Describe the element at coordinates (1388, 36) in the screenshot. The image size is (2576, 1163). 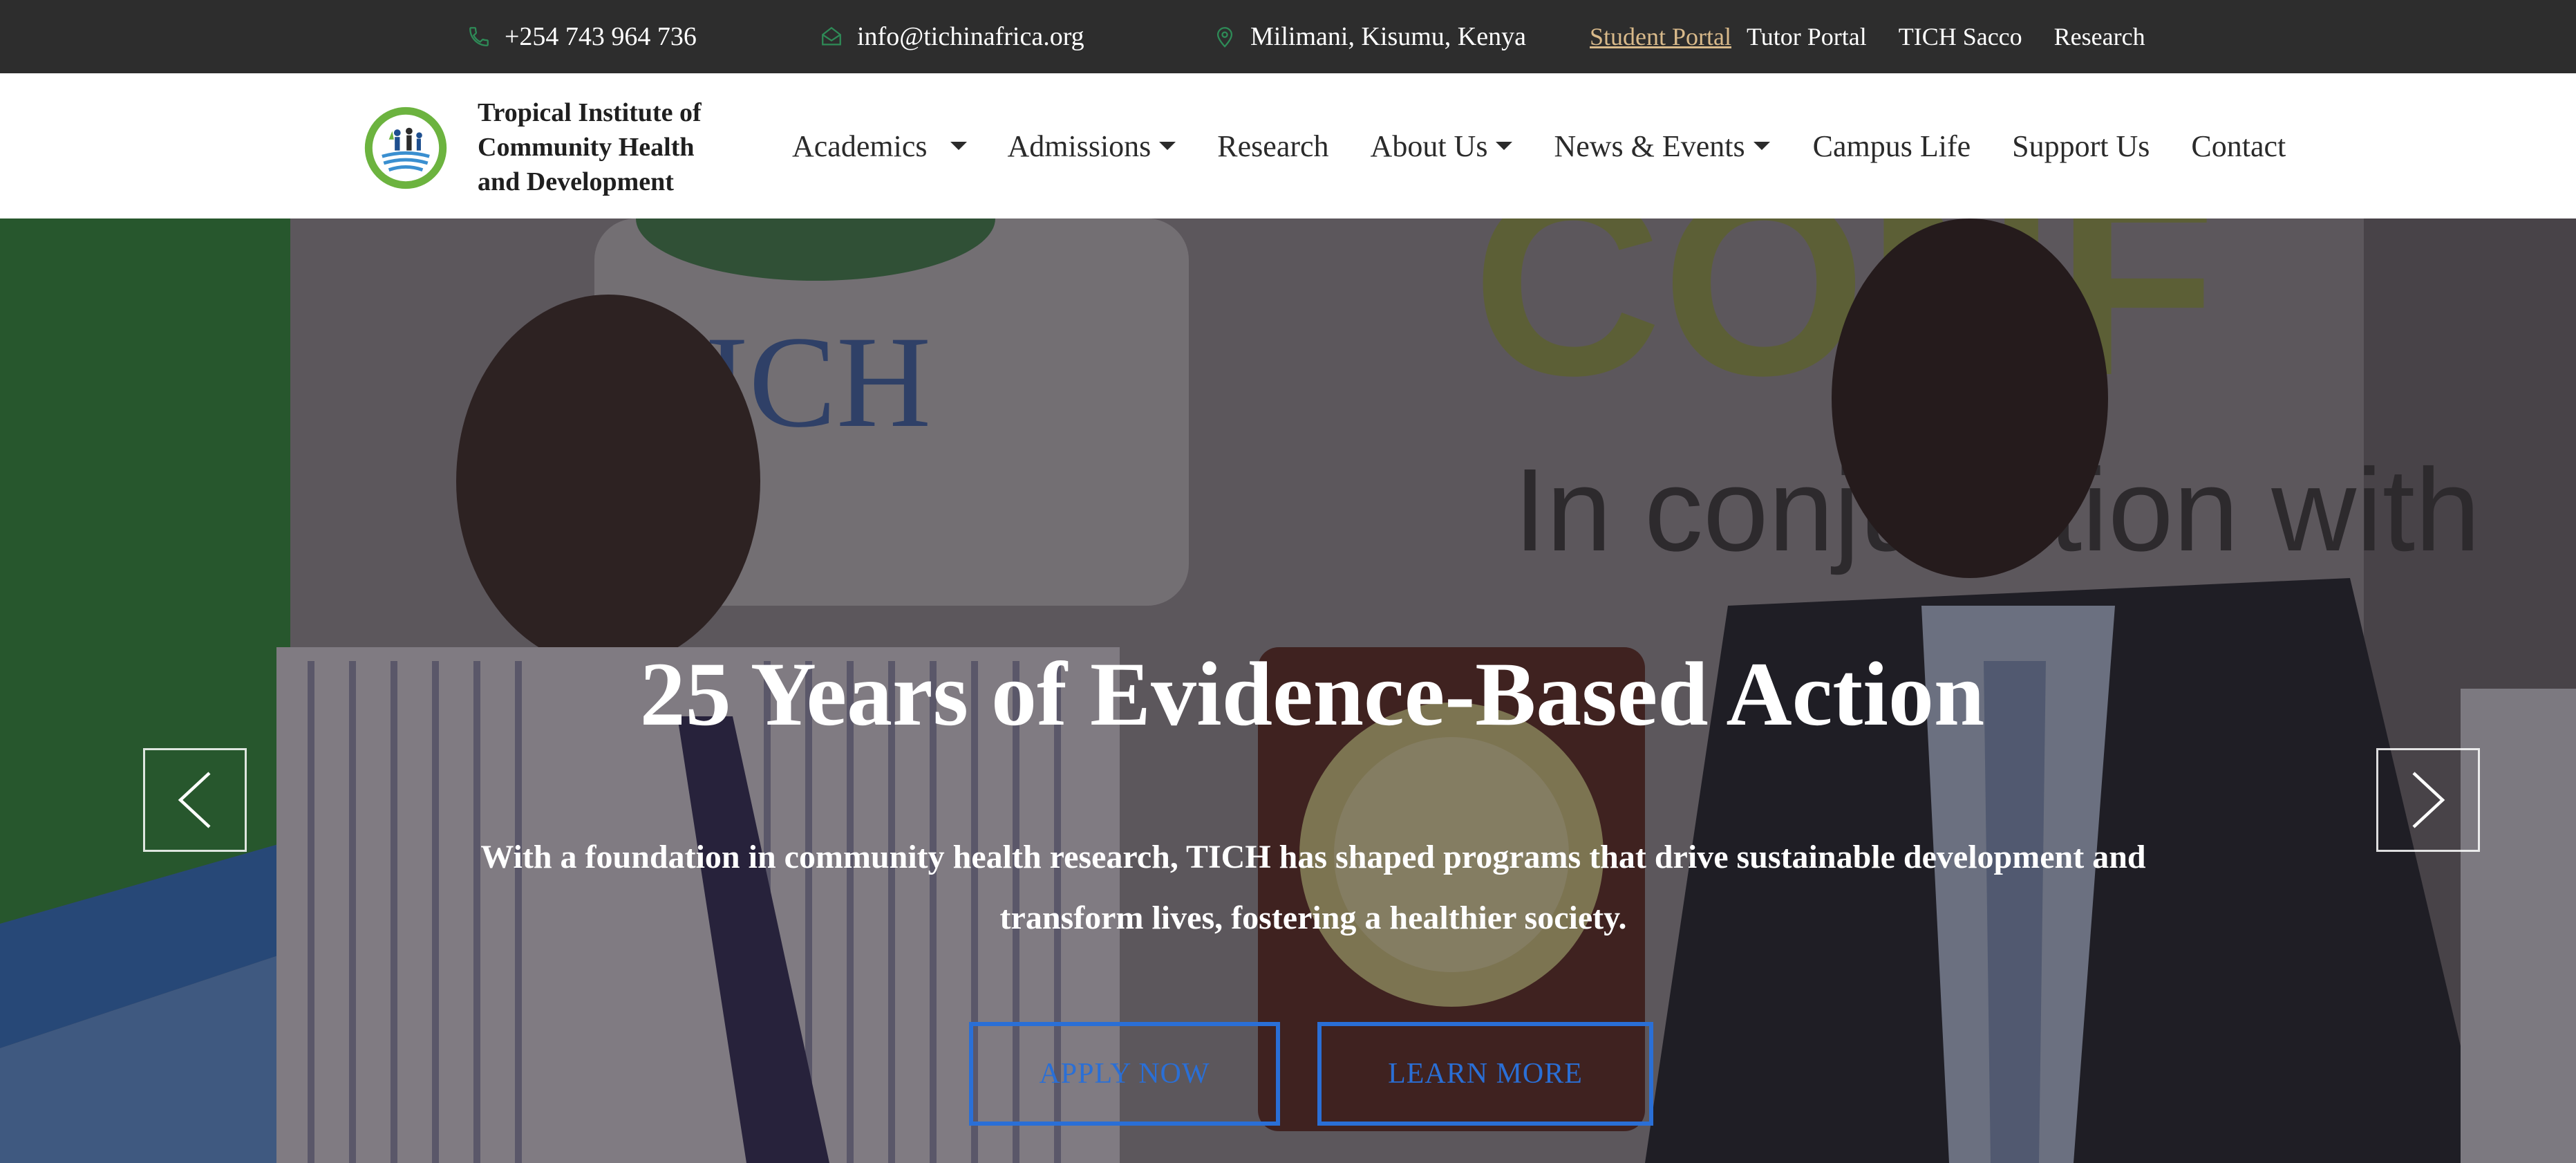
I see `location-text: Milimani, Kisumu, Kenya` at that location.